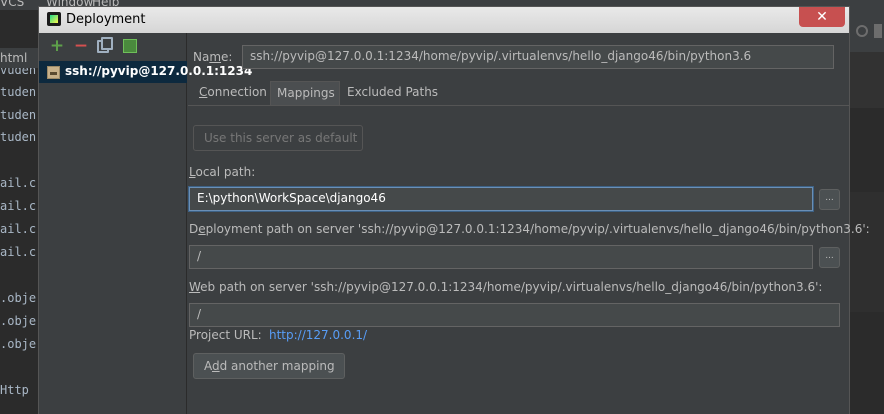  I want to click on tab-mappings: Mappings, so click(305, 93).